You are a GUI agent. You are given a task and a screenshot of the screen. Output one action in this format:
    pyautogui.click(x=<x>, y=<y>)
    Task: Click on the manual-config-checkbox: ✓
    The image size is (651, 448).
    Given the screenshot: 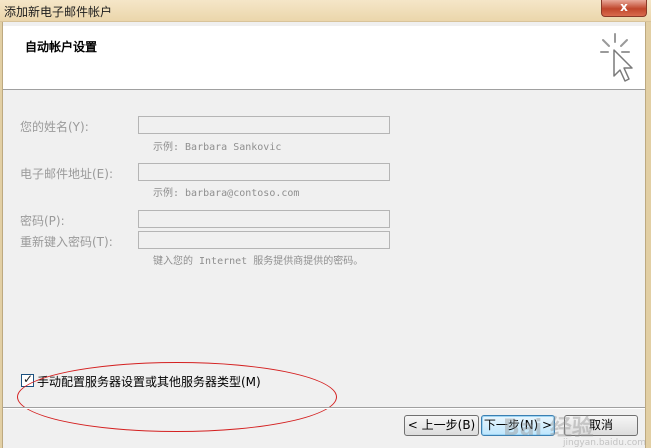 What is the action you would take?
    pyautogui.click(x=27, y=379)
    